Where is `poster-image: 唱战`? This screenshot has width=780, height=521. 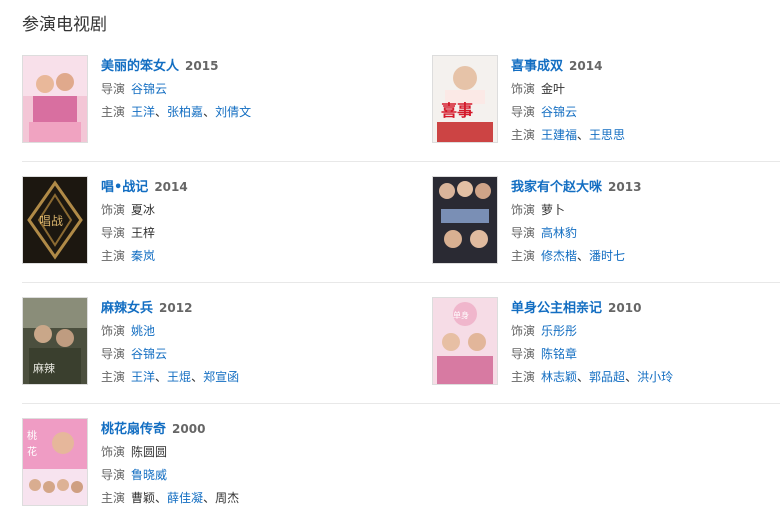 poster-image: 唱战 is located at coordinates (55, 220).